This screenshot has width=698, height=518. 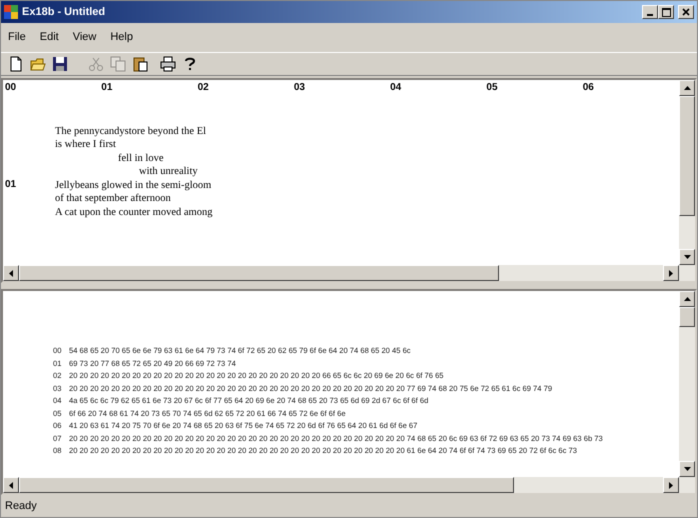 What do you see at coordinates (140, 158) in the screenshot?
I see `text-line: fell in love` at bounding box center [140, 158].